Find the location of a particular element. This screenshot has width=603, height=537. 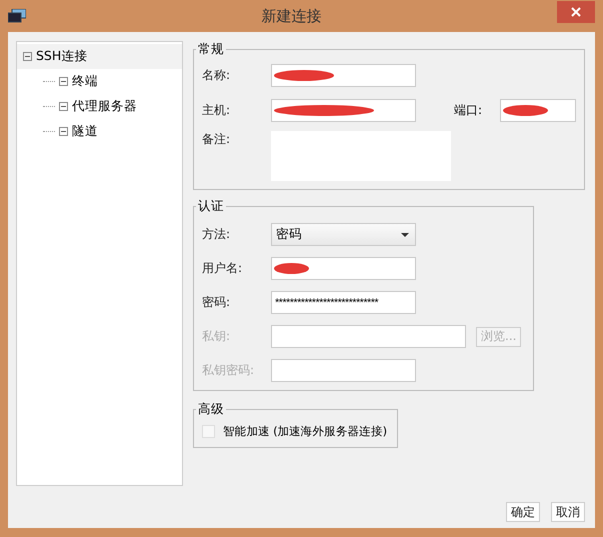

field-label: 密码: is located at coordinates (217, 302).